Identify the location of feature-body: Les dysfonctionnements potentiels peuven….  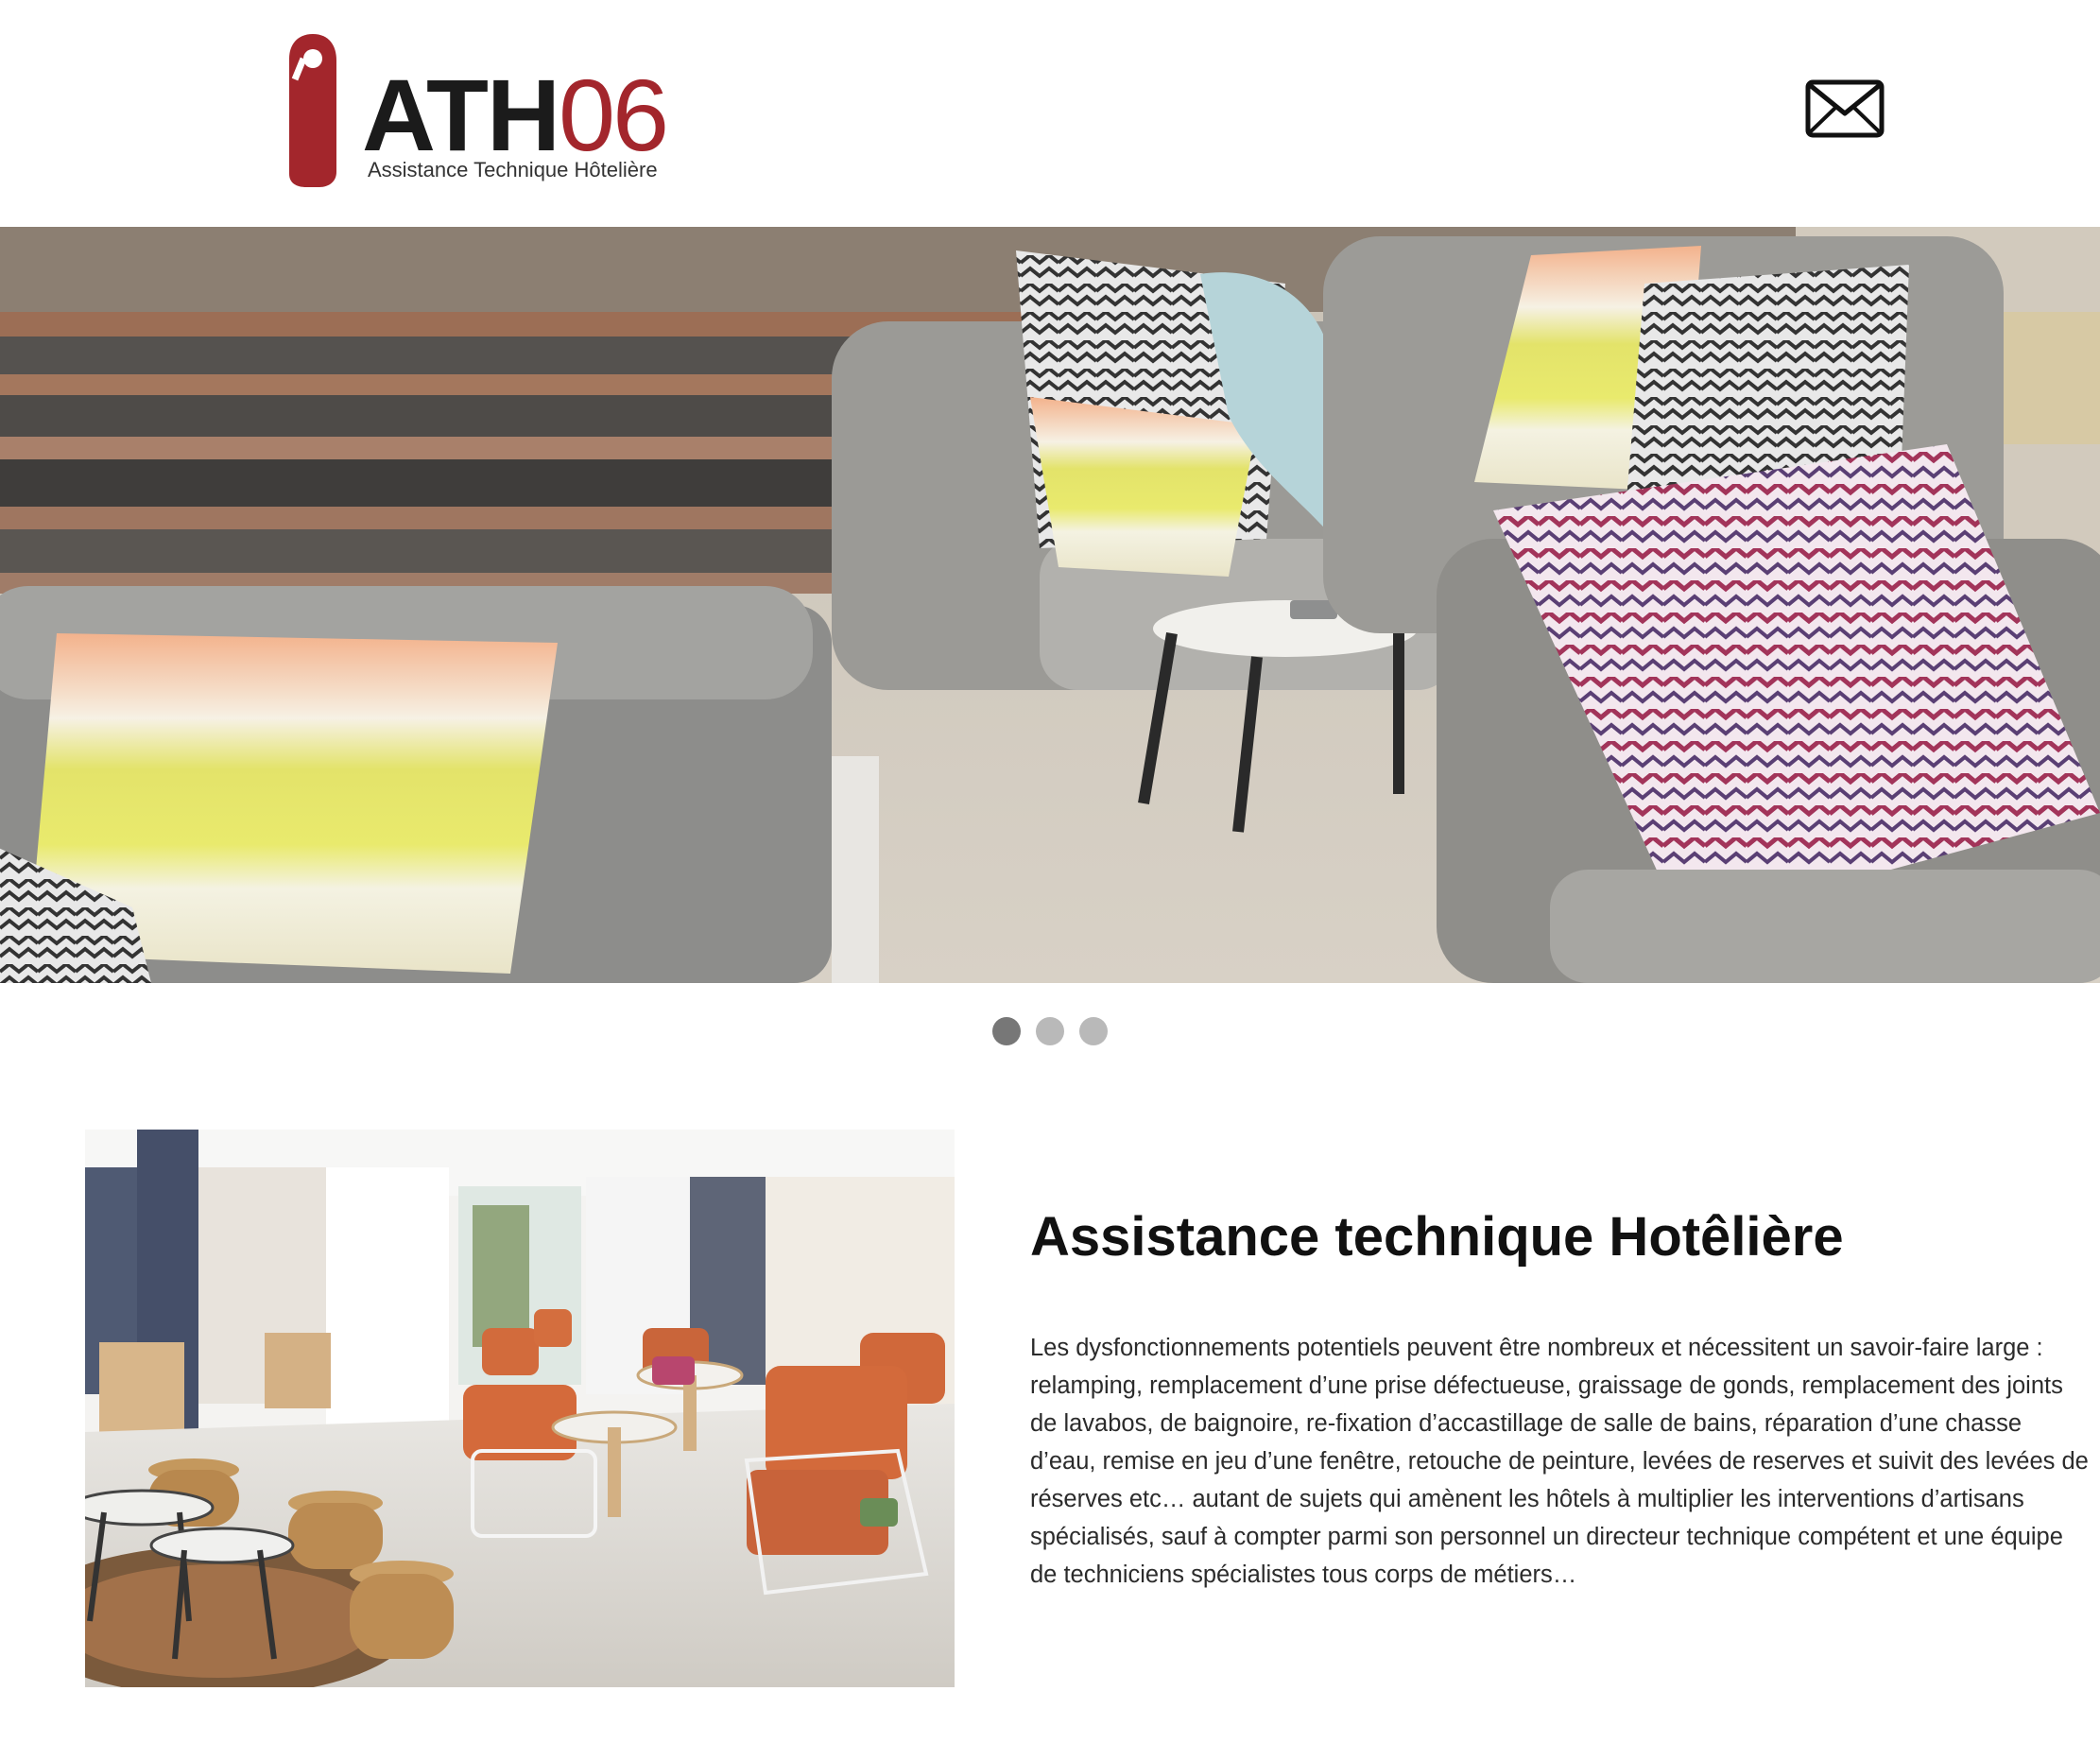
(1560, 1461).